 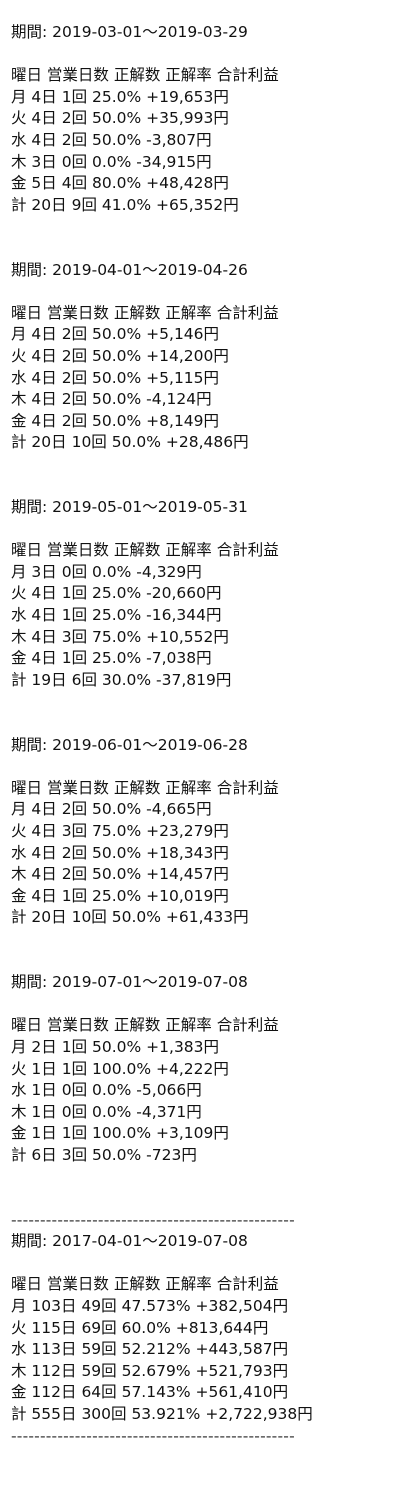 I want to click on table-row: 火 4日 2回 50.0% +35,993円, so click(x=120, y=118).